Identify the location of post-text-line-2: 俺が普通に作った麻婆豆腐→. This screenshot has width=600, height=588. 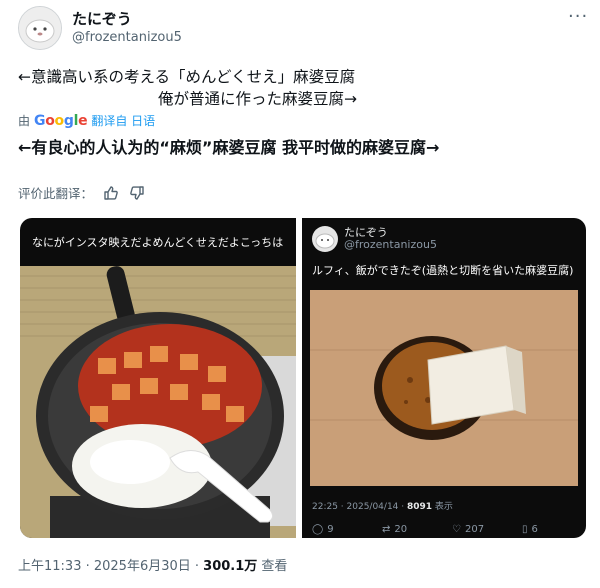
(257, 99).